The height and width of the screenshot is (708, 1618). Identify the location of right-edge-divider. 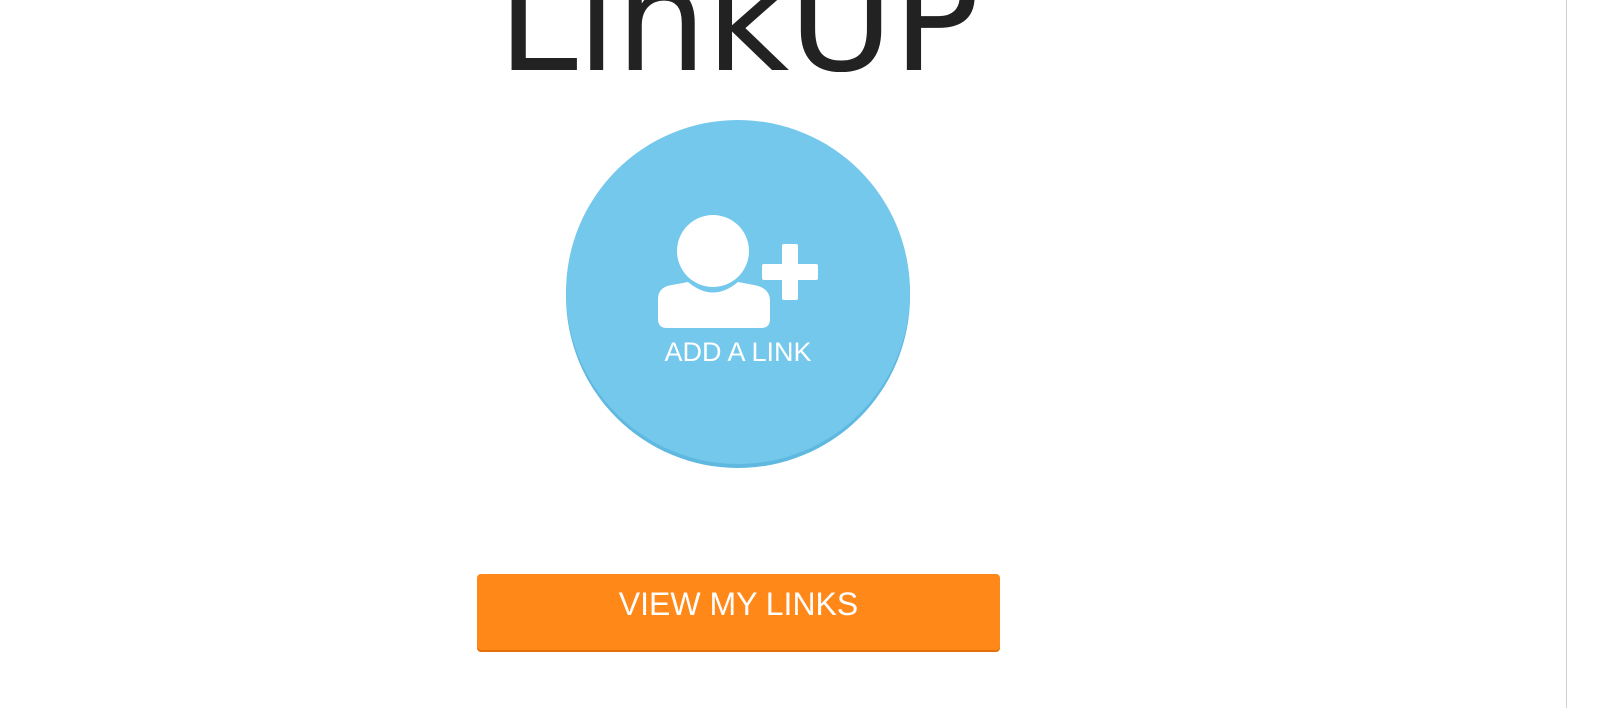
(1566, 354).